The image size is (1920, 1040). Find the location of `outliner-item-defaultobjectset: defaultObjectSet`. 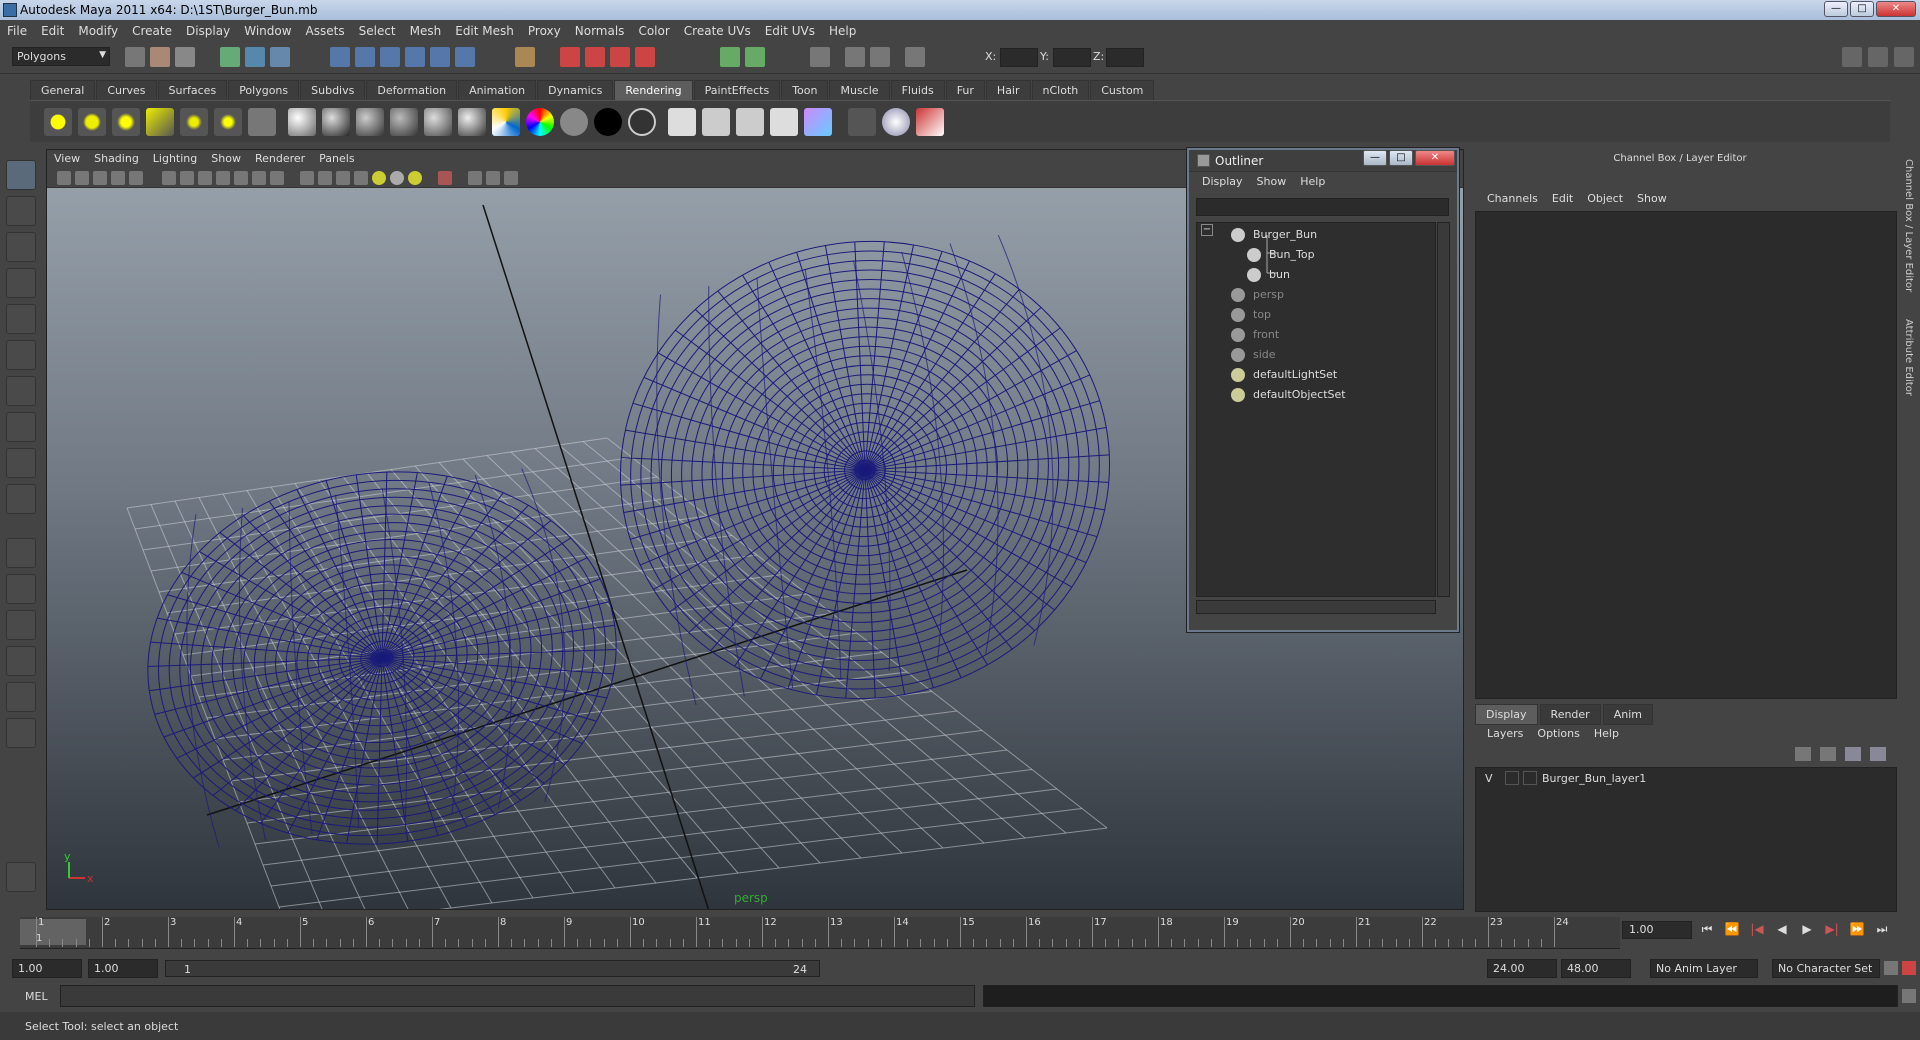

outliner-item-defaultobjectset: defaultObjectSet is located at coordinates (1317, 395).